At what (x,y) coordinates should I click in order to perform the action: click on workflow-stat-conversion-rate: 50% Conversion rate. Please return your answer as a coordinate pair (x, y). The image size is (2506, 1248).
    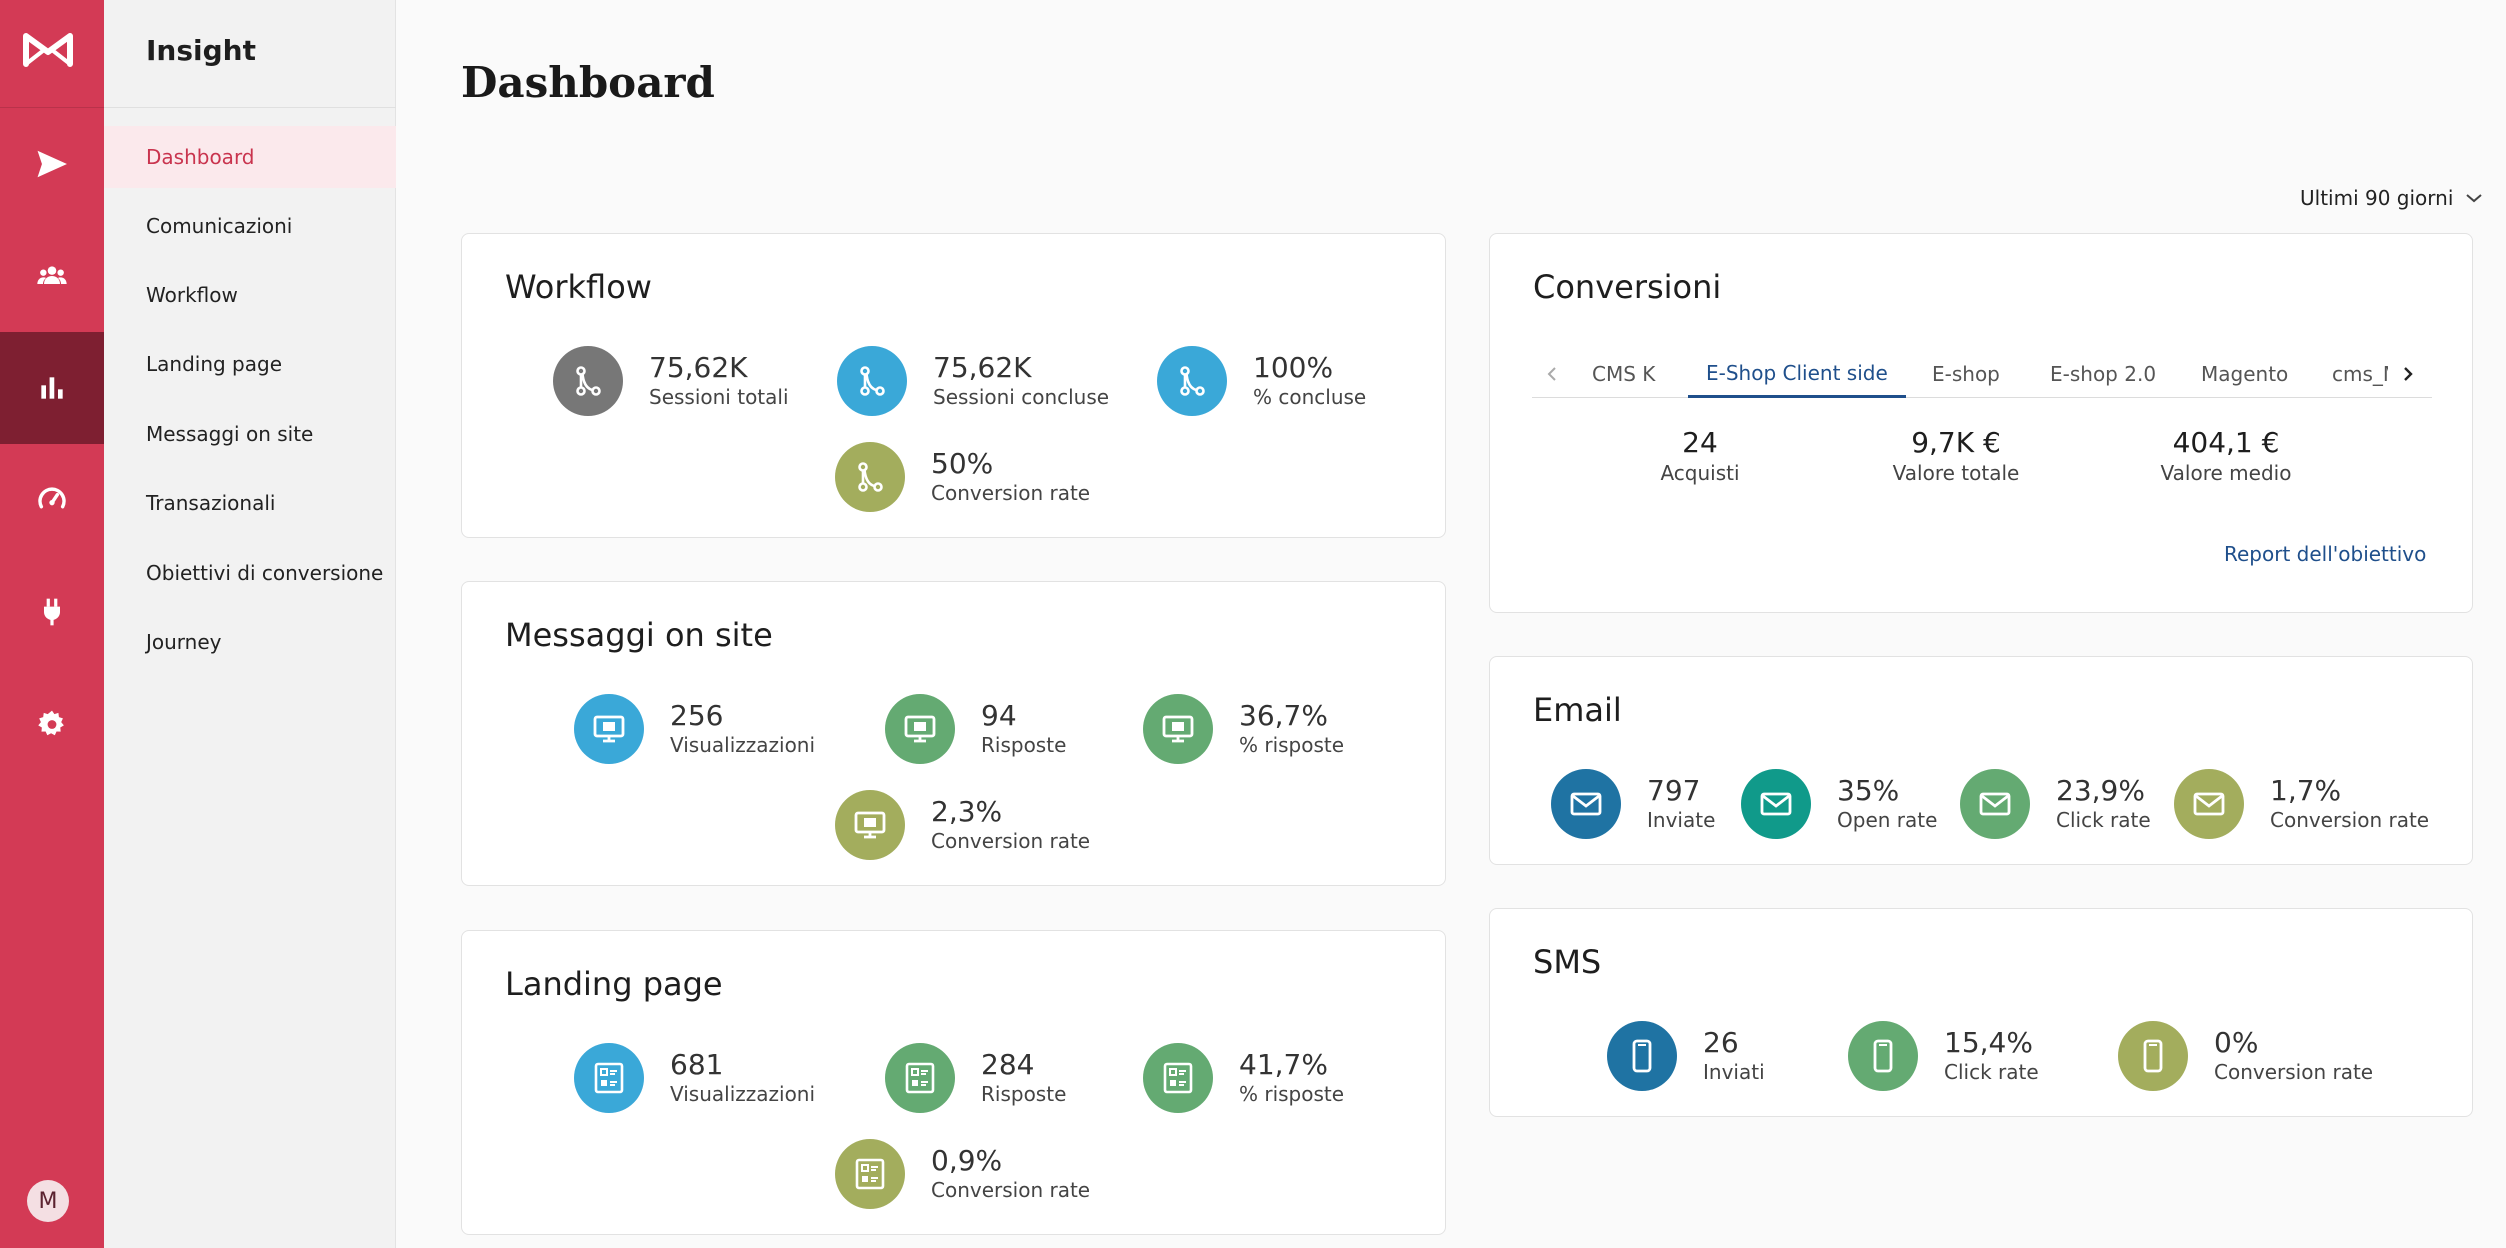
    Looking at the image, I should click on (962, 477).